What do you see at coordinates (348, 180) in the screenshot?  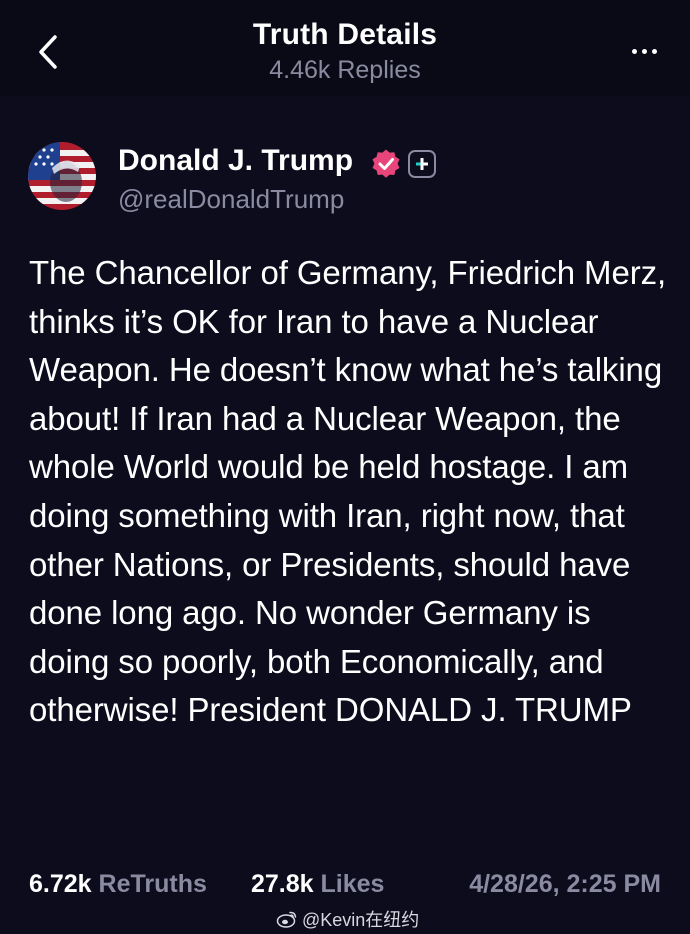 I see `post-author: Donald J. Trump @realDonaldTrump` at bounding box center [348, 180].